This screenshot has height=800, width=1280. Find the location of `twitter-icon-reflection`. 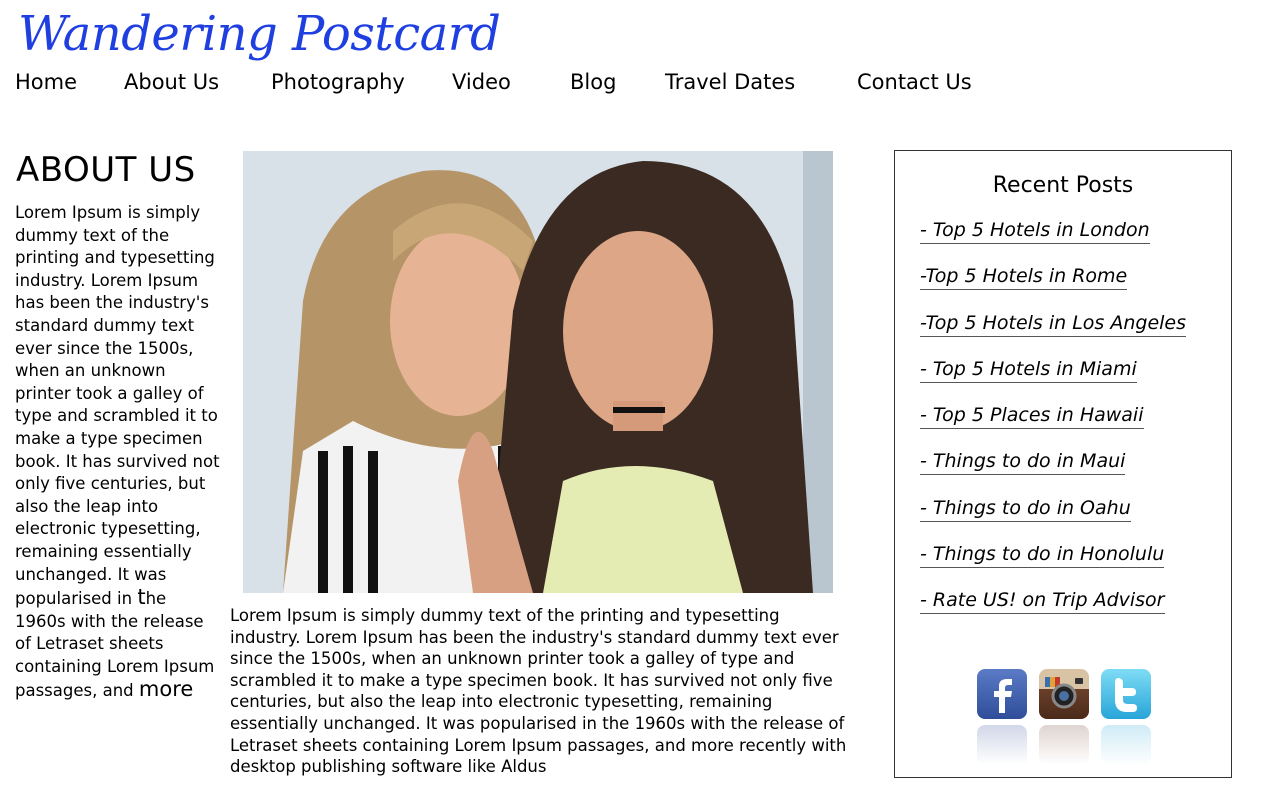

twitter-icon-reflection is located at coordinates (1126, 745).